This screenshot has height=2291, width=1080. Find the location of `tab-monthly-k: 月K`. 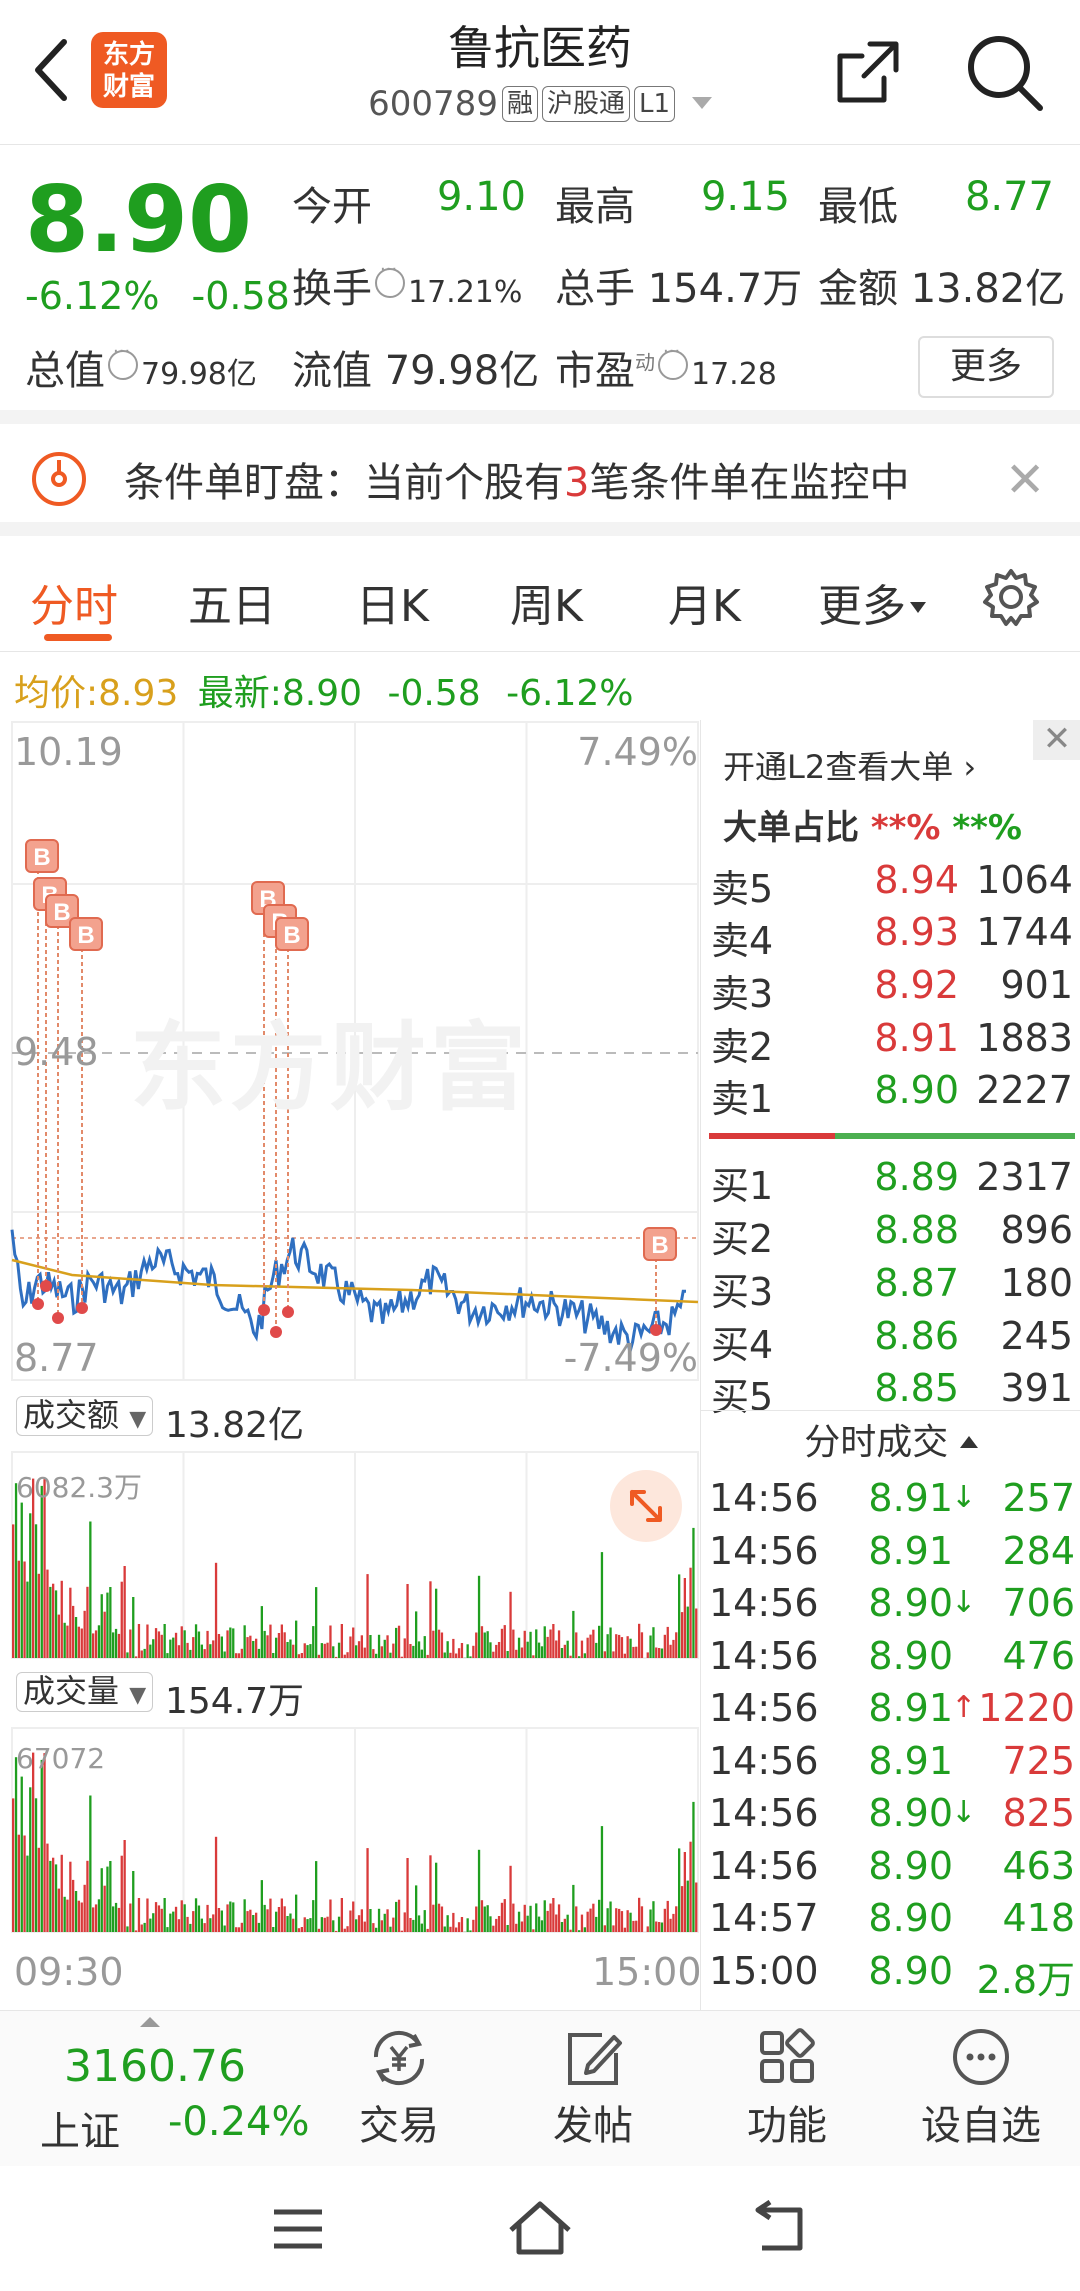

tab-monthly-k: 月K is located at coordinates (704, 602).